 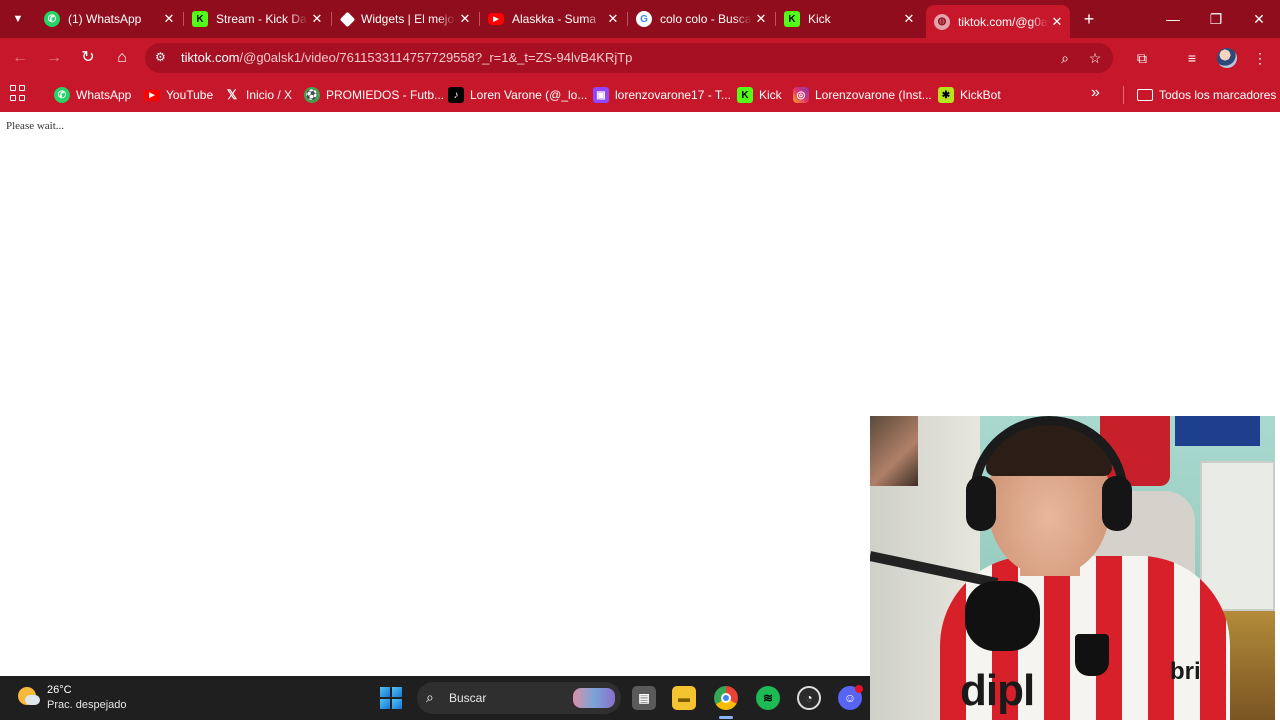 What do you see at coordinates (18, 19) in the screenshot?
I see `tab-search-chevron-icon: ▼` at bounding box center [18, 19].